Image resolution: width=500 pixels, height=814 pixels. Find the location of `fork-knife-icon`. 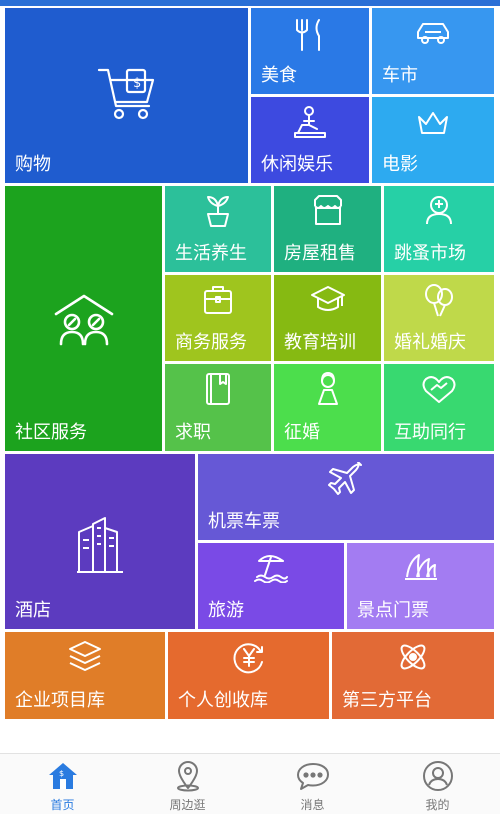

fork-knife-icon is located at coordinates (310, 35).